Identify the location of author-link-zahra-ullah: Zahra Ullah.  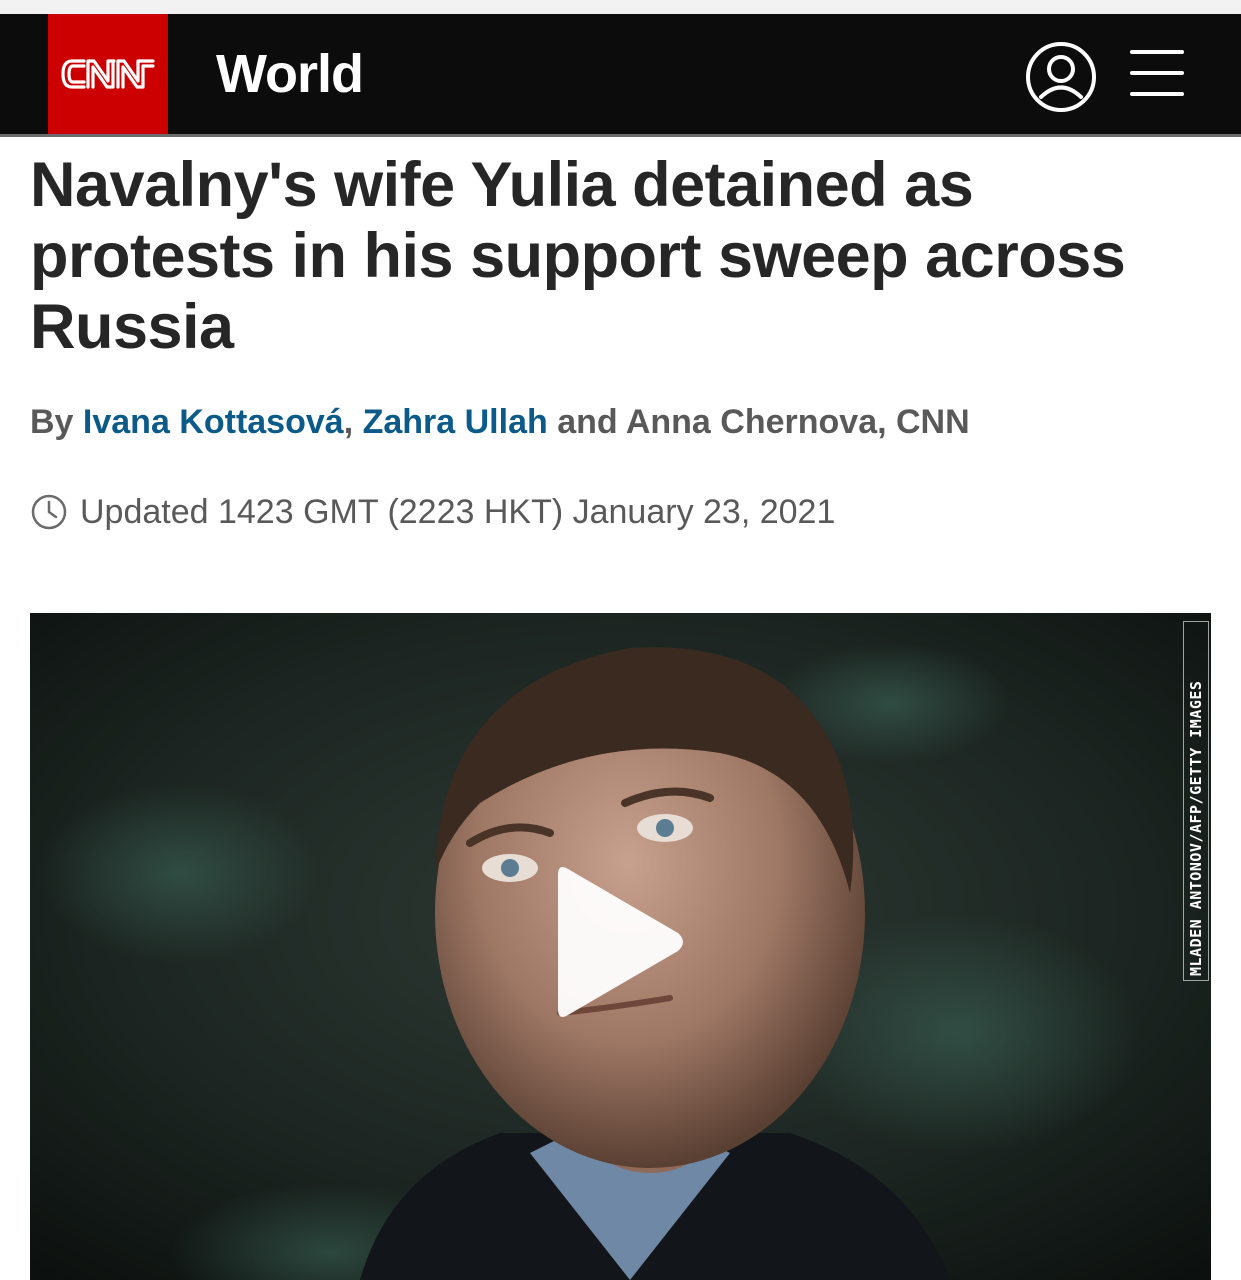
(455, 422).